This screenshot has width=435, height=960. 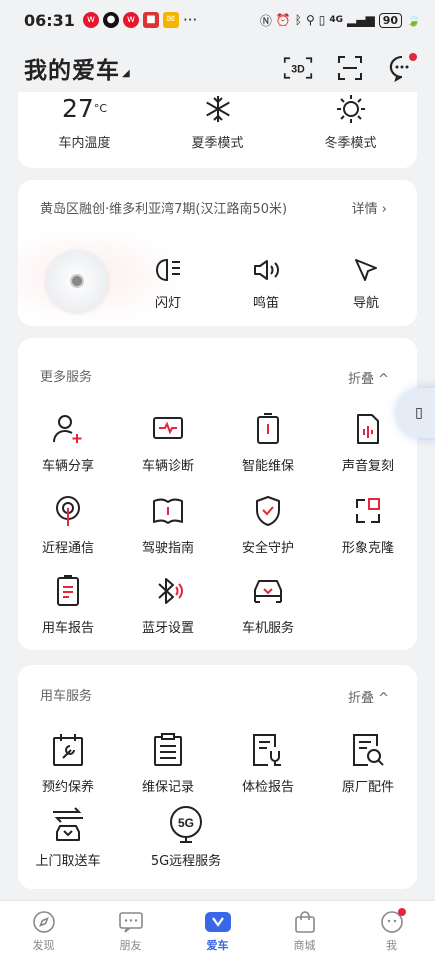 What do you see at coordinates (360, 698) in the screenshot?
I see `fold-label: 折叠` at bounding box center [360, 698].